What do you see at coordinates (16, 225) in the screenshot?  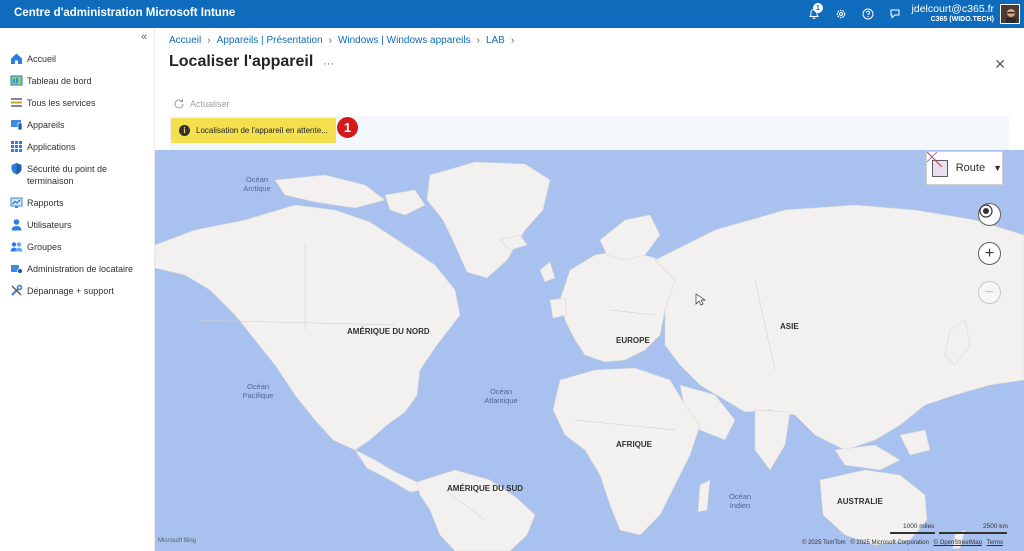 I see `users-icon` at bounding box center [16, 225].